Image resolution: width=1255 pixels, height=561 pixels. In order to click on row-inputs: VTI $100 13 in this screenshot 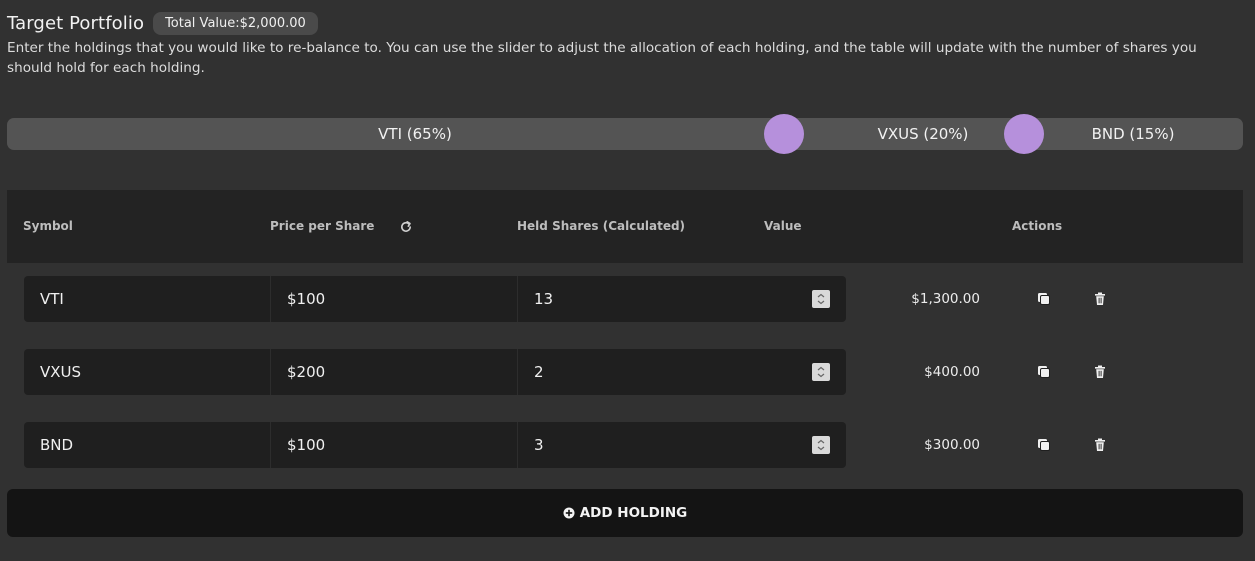, I will do `click(435, 299)`.